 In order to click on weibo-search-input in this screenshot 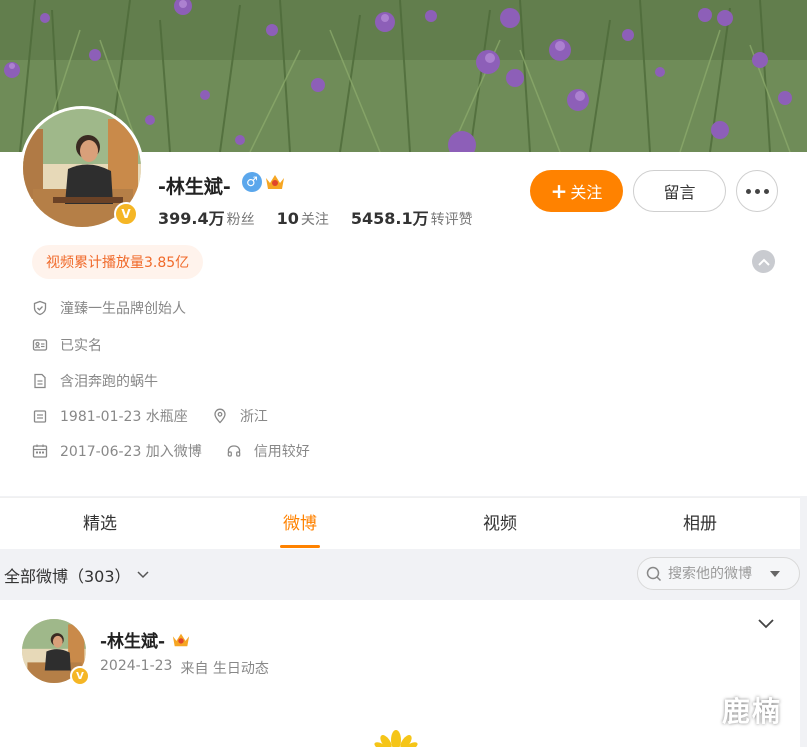, I will do `click(716, 573)`.